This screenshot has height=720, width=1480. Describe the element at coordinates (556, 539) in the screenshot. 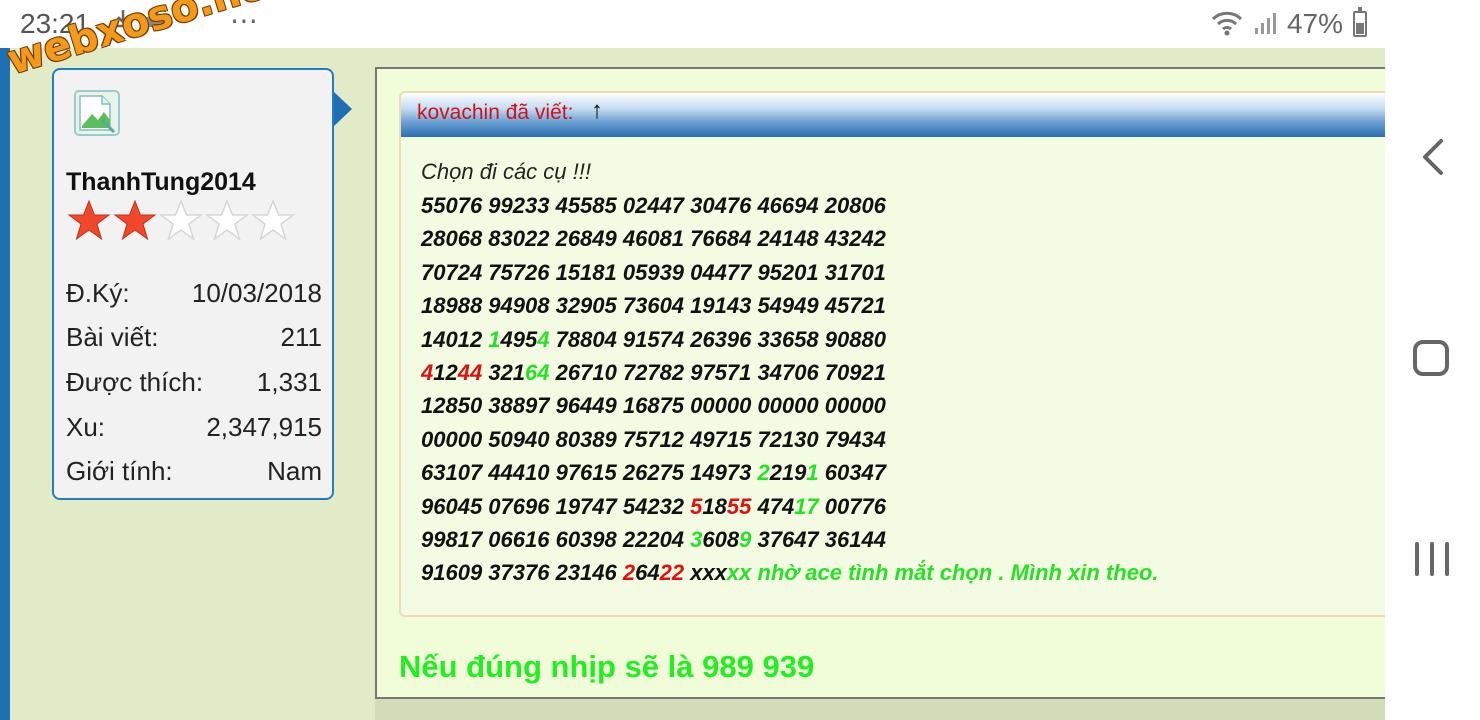

I see `number-segment: 99817 06616 60398 22204` at that location.